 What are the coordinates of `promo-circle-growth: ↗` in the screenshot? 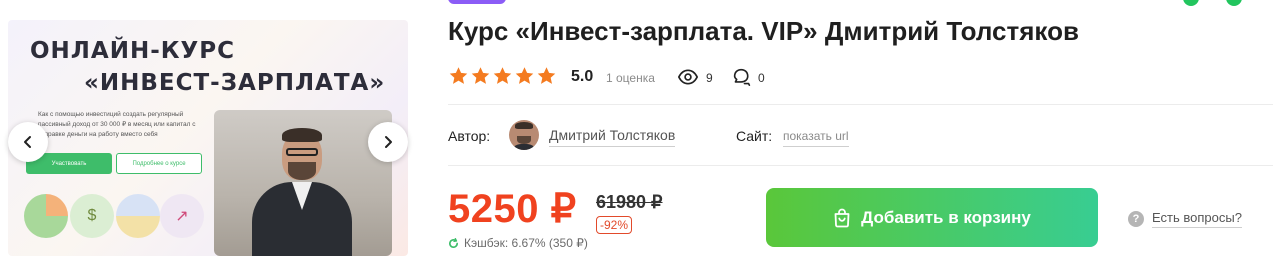 It's located at (182, 216).